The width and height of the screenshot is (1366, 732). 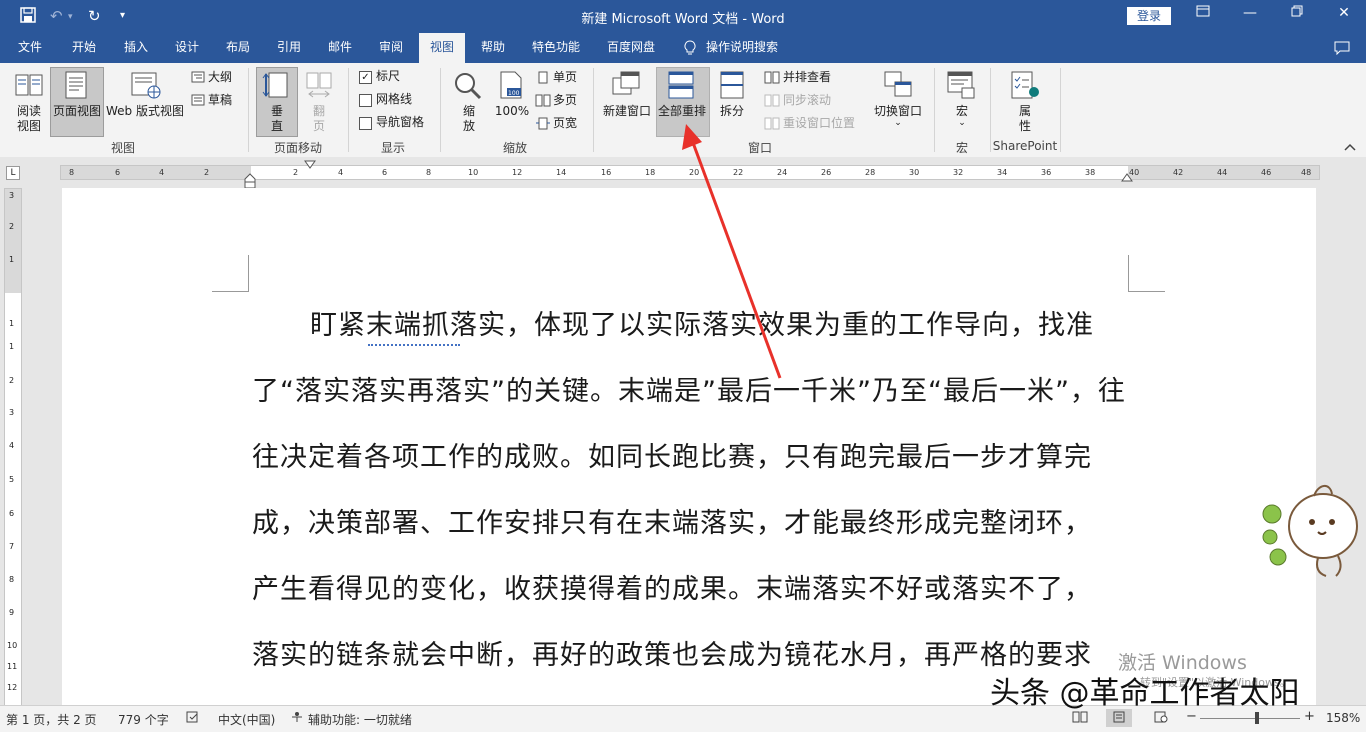 What do you see at coordinates (1080, 718) in the screenshot?
I see `read-mode-status-icon` at bounding box center [1080, 718].